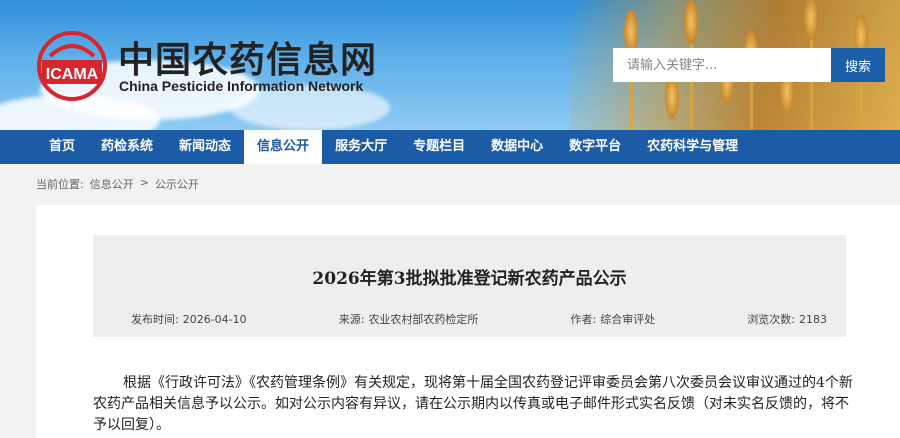 This screenshot has height=438, width=900. I want to click on breadcrumb-prefix: 当前位置:, so click(60, 184).